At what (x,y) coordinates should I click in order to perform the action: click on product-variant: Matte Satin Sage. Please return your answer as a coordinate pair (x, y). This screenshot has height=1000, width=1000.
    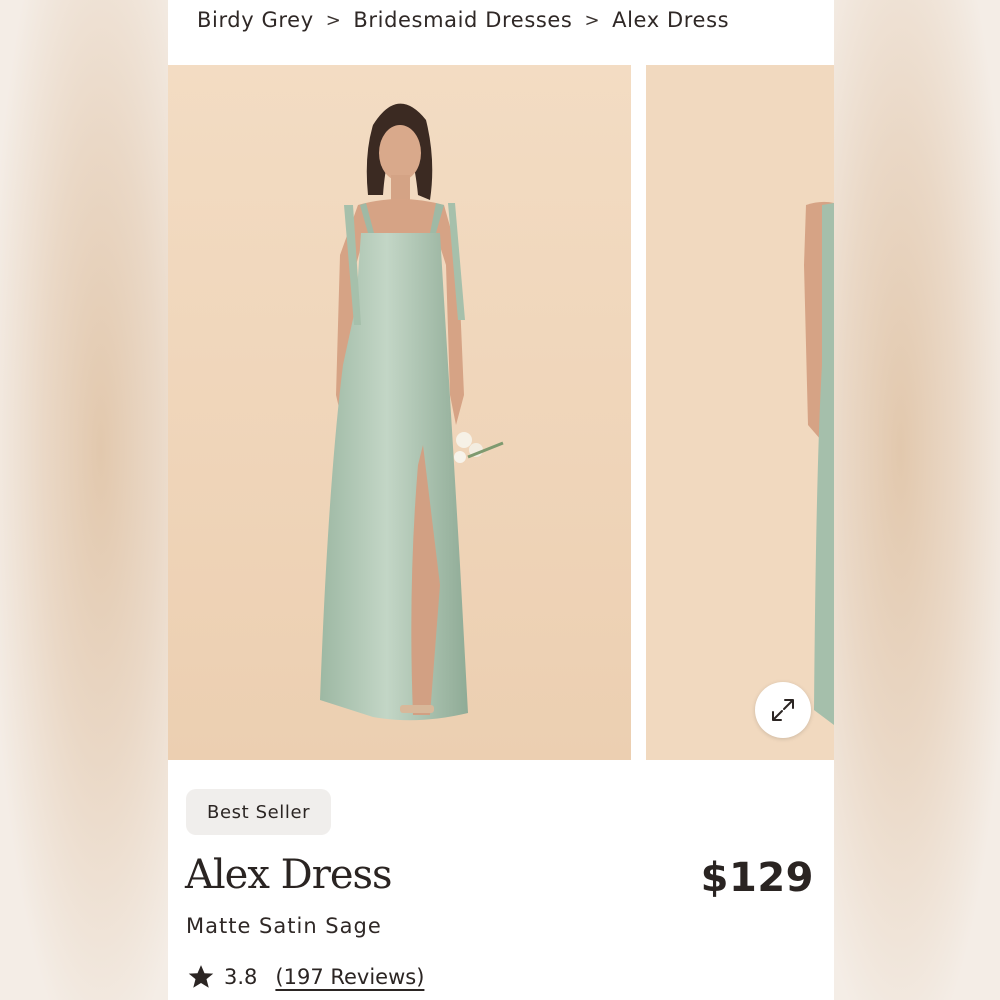
    Looking at the image, I should click on (284, 926).